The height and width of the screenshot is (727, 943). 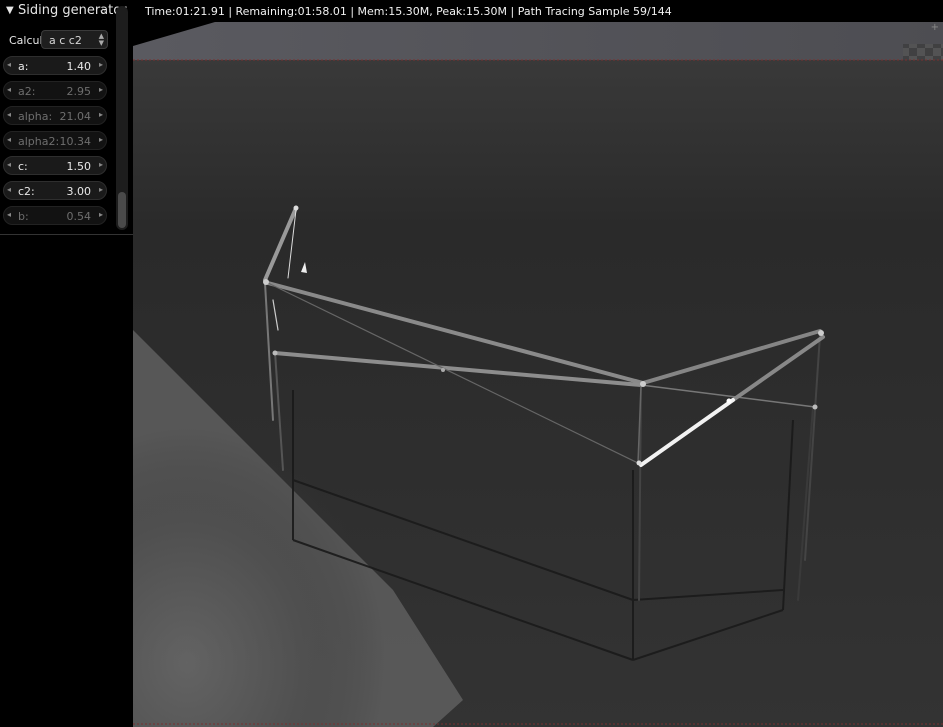 I want to click on field-value: 0.54, so click(x=79, y=216).